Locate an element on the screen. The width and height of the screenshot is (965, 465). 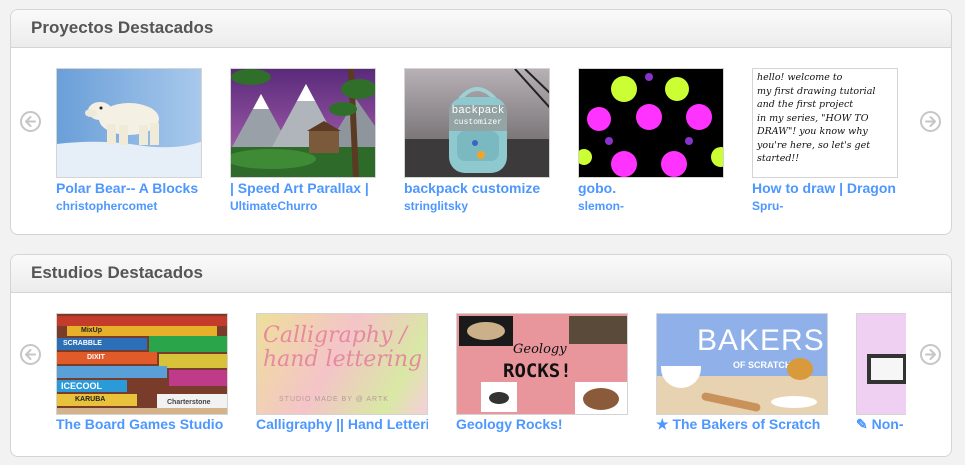
rocks-thumb-text: ROCKS! is located at coordinates (537, 371).